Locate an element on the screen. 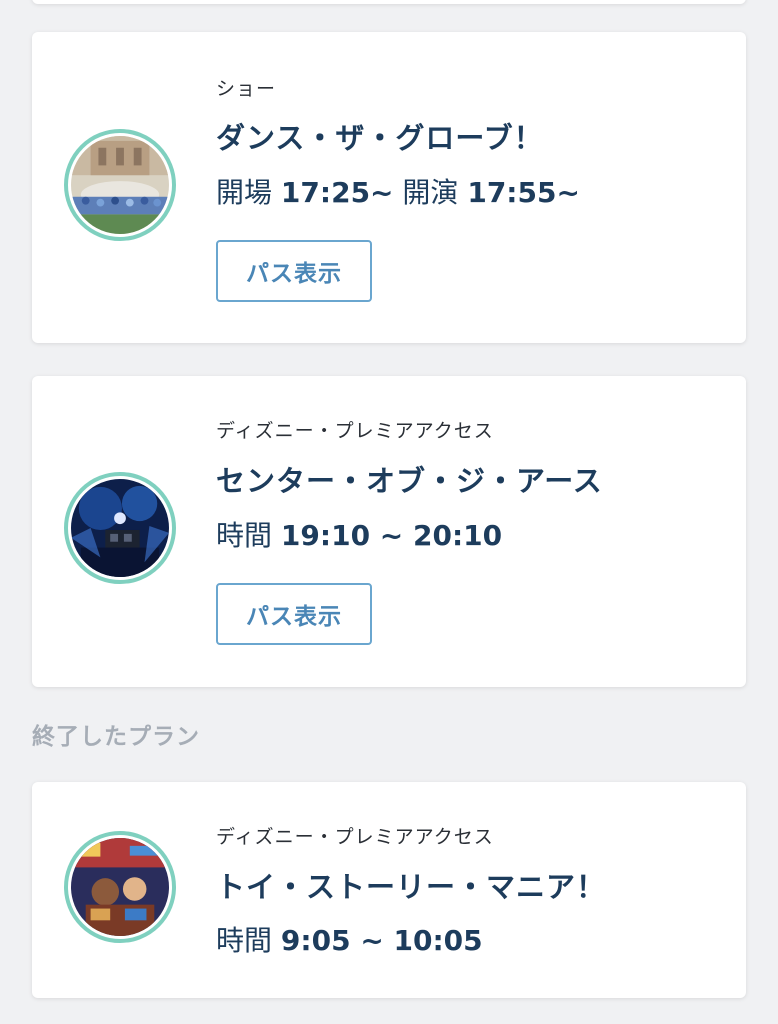  plan-title: トイ・ストーリー・マニア！ is located at coordinates (411, 887).